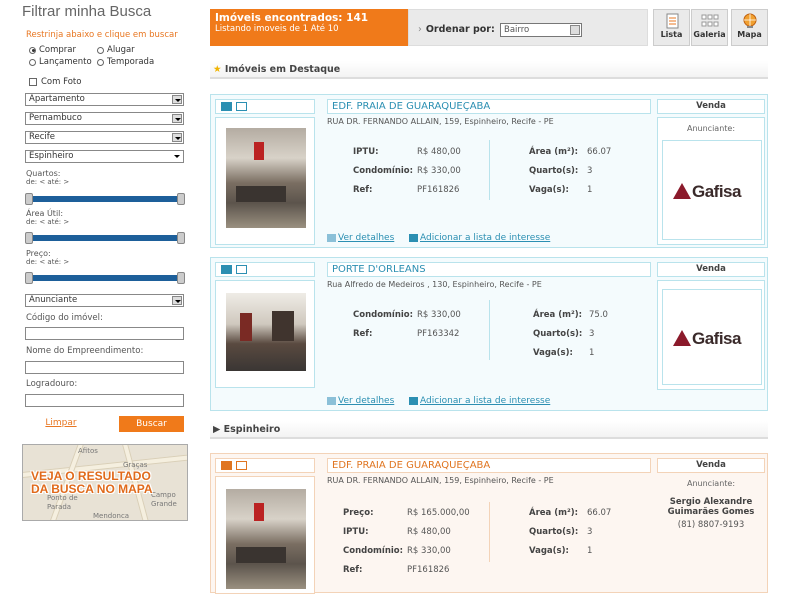 The height and width of the screenshot is (594, 800). What do you see at coordinates (541, 30) in the screenshot?
I see `order-select: Bairro` at bounding box center [541, 30].